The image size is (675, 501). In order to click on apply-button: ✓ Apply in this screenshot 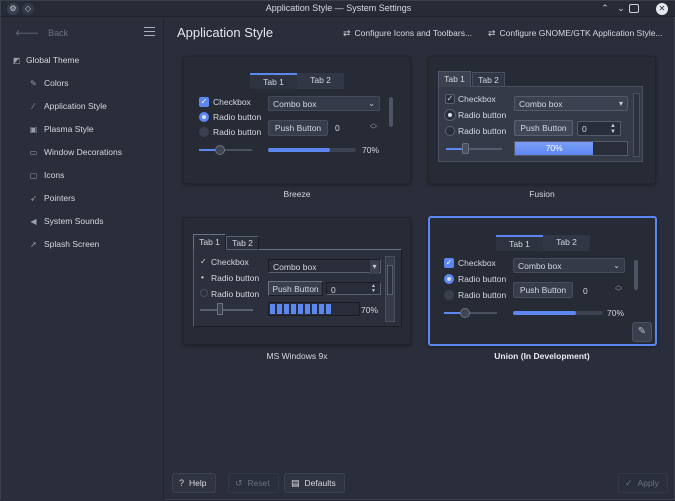, I will do `click(643, 483)`.